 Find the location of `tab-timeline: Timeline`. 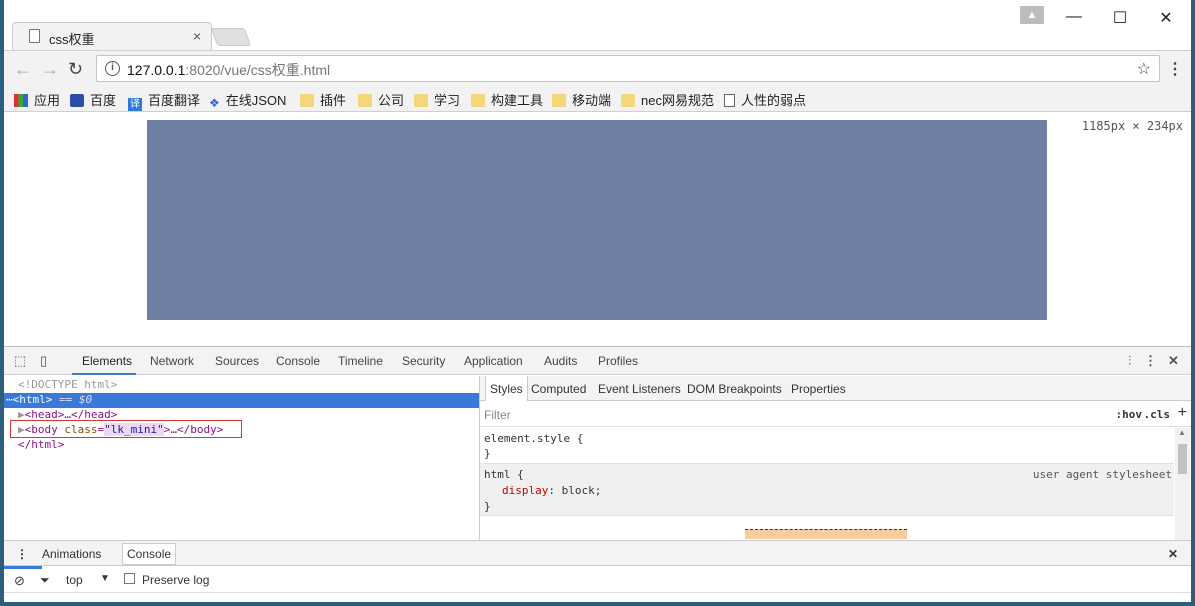

tab-timeline: Timeline is located at coordinates (360, 361).